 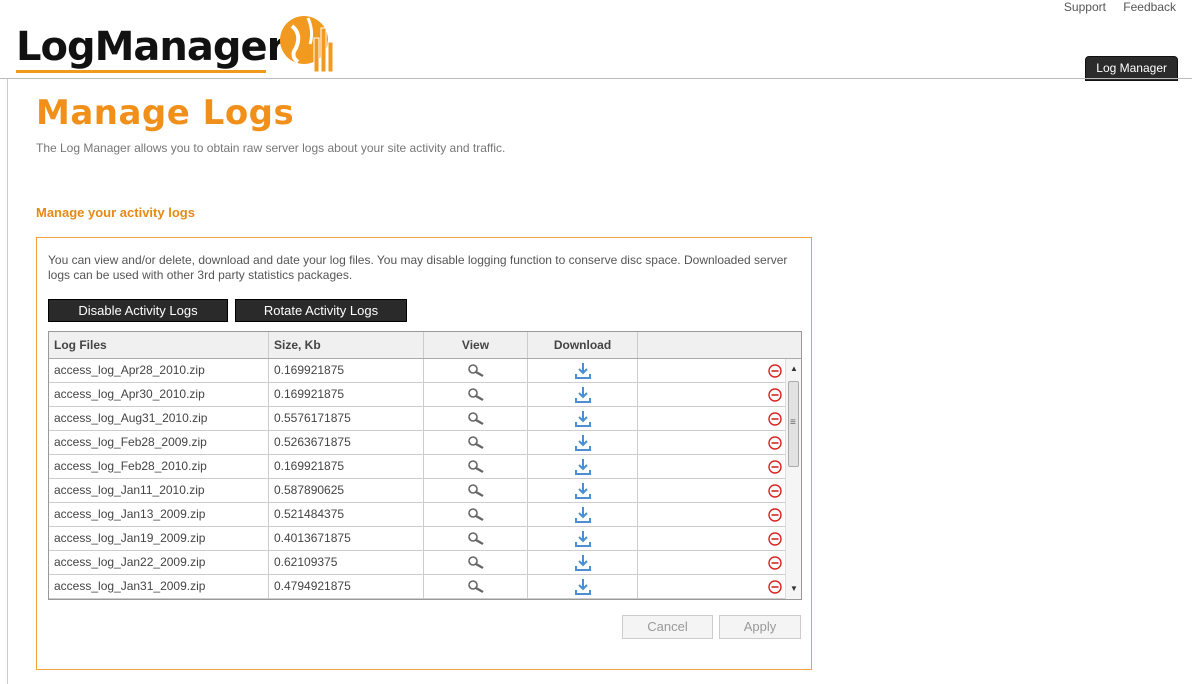 I want to click on table-row: access_log_Jan13_2009.zip 0.521484375, so click(x=425, y=515).